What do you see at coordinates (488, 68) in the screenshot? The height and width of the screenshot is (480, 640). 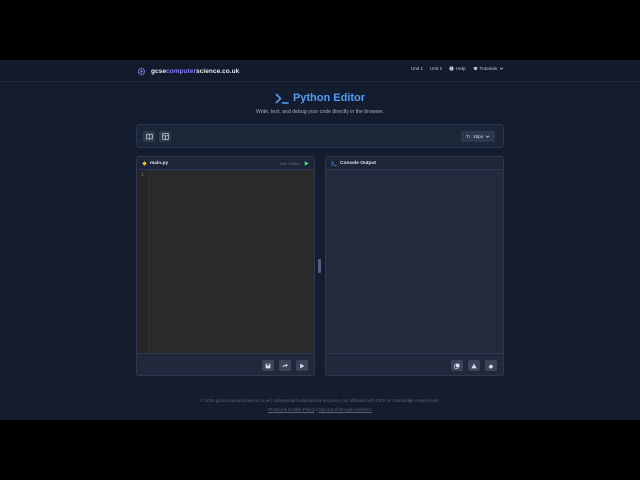 I see `nav-tutorials-dropdown: Tutorials` at bounding box center [488, 68].